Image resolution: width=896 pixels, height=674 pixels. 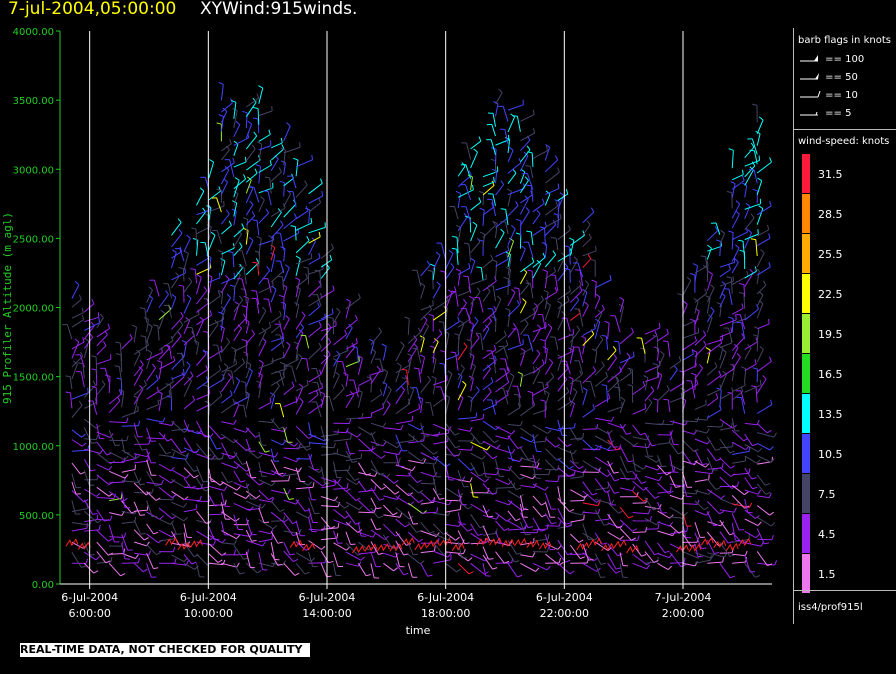 What do you see at coordinates (445, 597) in the screenshot?
I see `x-tick-date: 6-Jul-2004` at bounding box center [445, 597].